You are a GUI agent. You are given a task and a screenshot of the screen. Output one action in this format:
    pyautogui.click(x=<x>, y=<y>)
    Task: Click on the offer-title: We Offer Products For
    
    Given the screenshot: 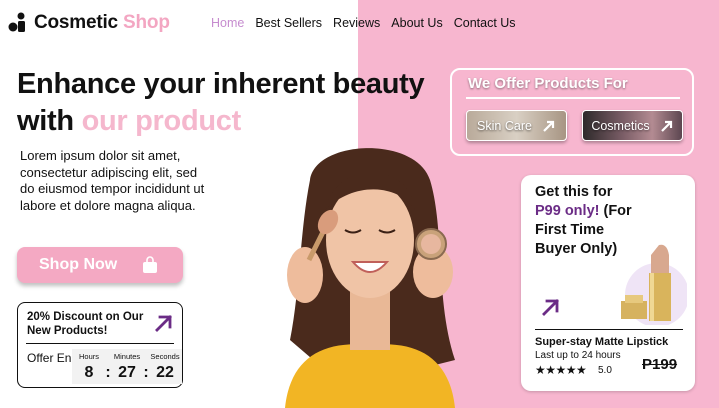 What is the action you would take?
    pyautogui.click(x=548, y=83)
    